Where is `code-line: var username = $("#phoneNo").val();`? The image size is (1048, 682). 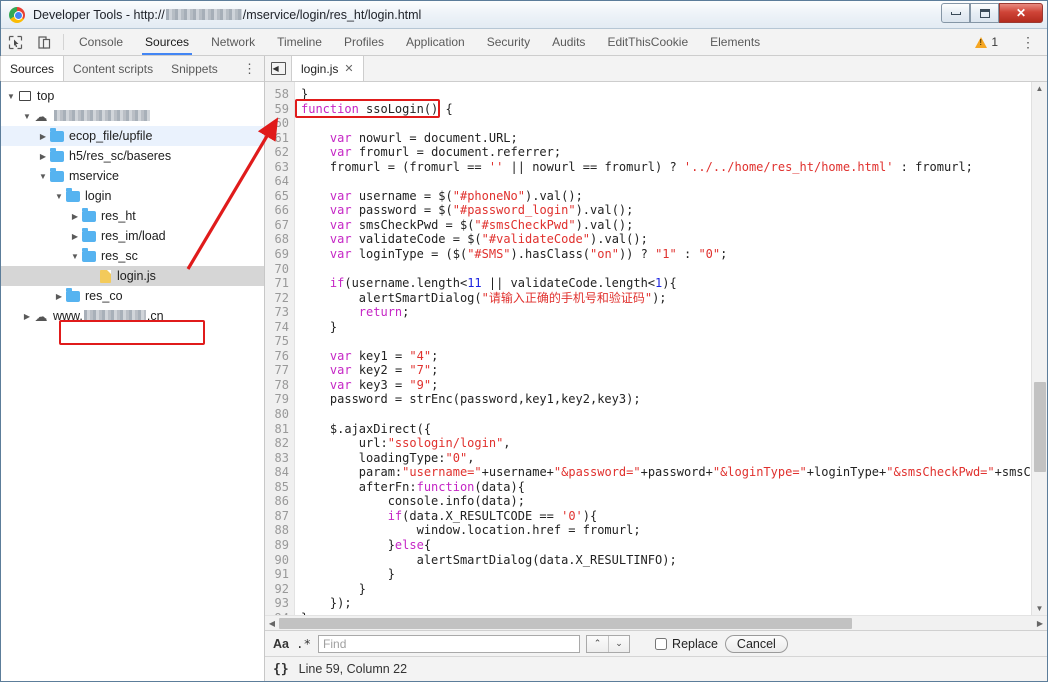 code-line: var username = $("#phoneNo").val(); is located at coordinates (666, 196).